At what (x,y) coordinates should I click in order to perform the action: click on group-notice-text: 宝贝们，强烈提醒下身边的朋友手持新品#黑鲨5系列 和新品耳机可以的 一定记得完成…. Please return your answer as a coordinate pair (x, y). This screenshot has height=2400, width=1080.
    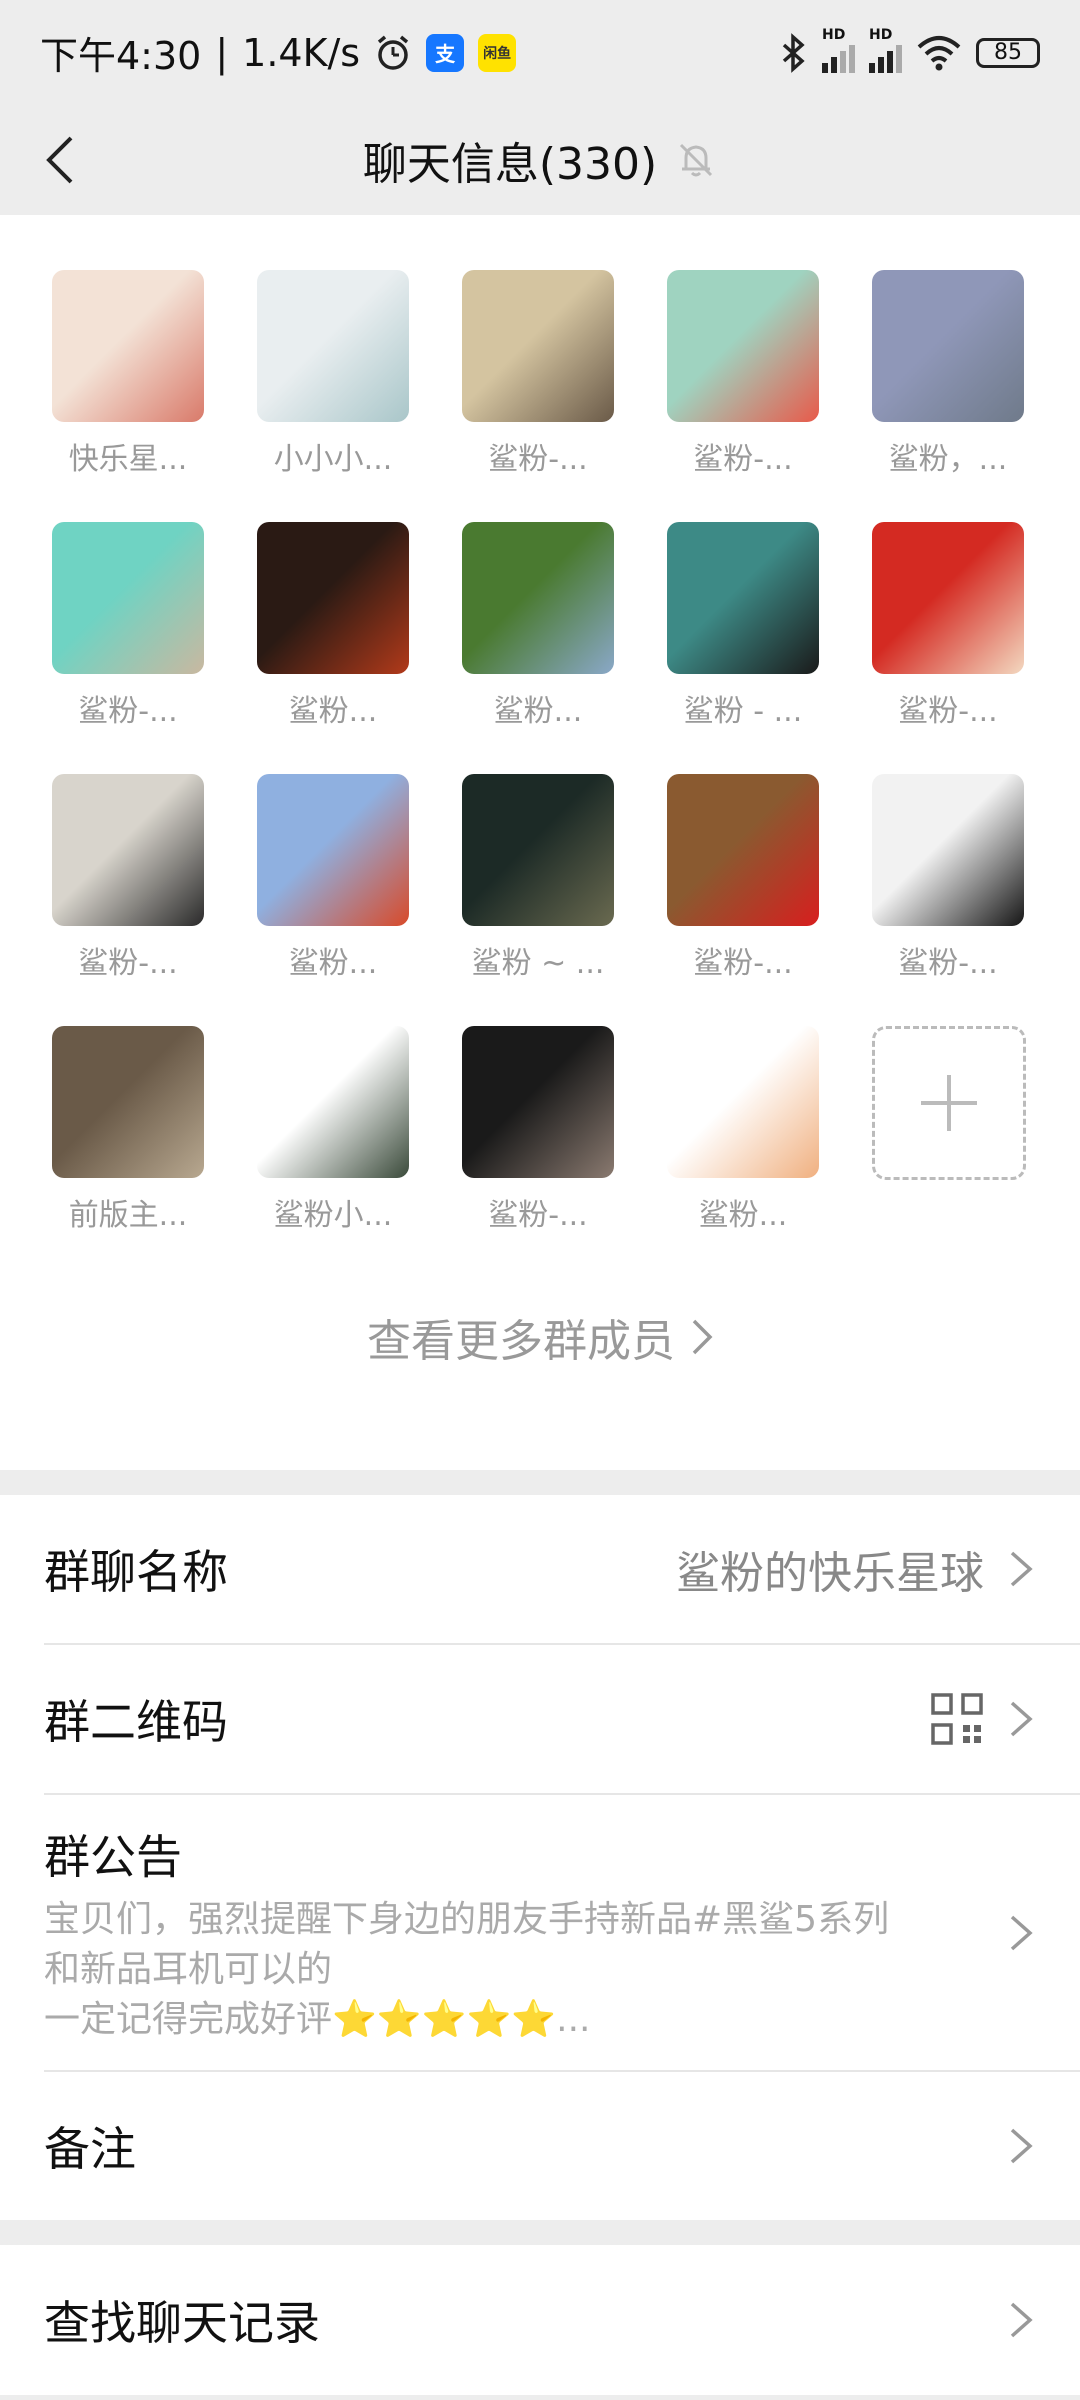
    Looking at the image, I should click on (494, 1970).